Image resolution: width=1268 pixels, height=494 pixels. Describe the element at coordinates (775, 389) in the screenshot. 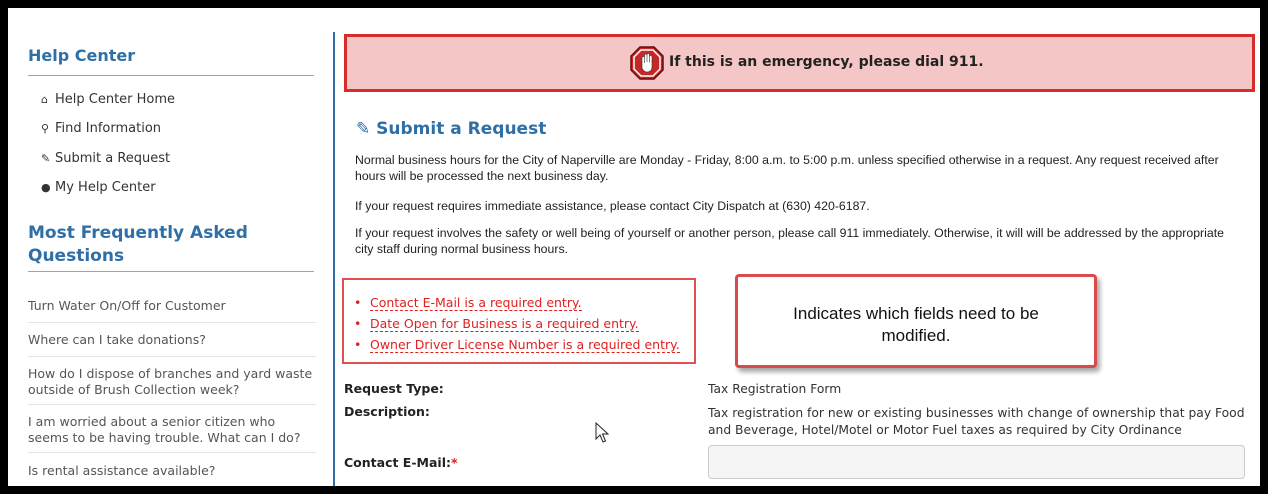

I see `request-type-value: Tax Registration Form` at that location.